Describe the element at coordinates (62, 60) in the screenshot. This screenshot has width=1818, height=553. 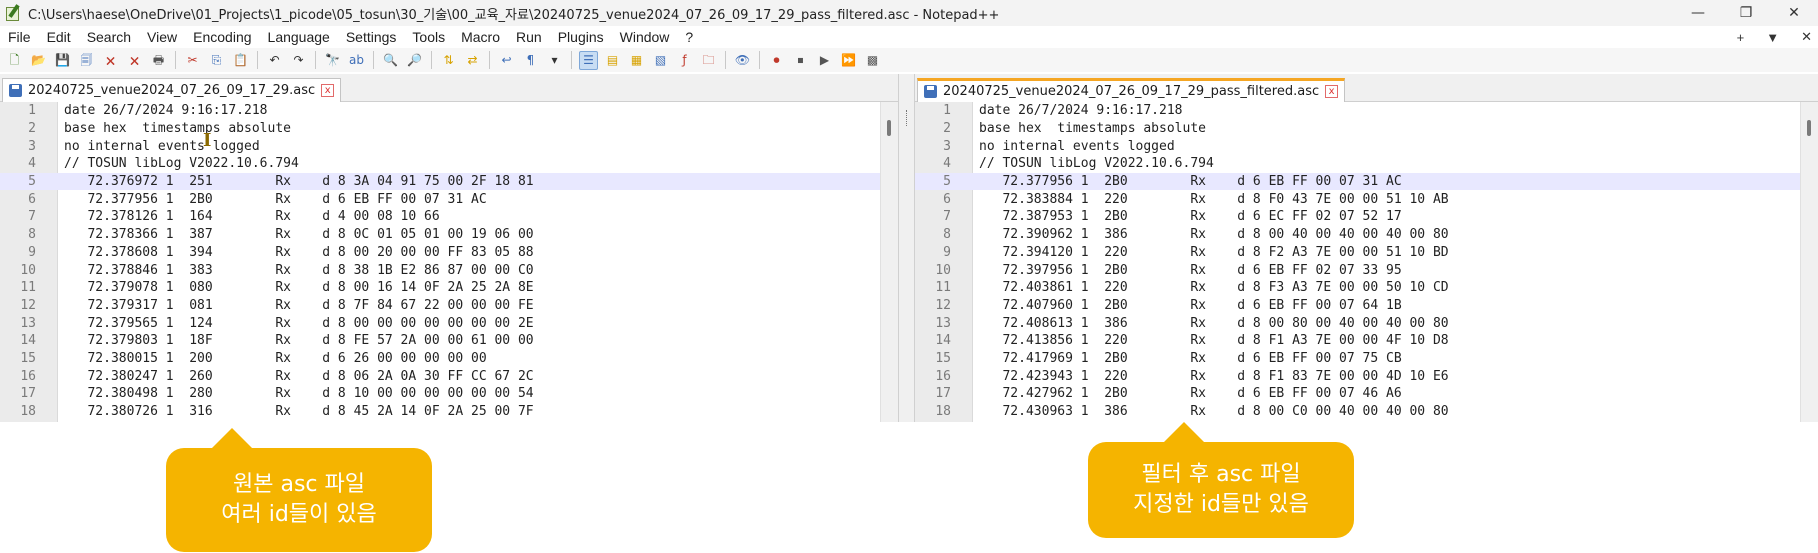
I see `save-icon: 💾` at that location.